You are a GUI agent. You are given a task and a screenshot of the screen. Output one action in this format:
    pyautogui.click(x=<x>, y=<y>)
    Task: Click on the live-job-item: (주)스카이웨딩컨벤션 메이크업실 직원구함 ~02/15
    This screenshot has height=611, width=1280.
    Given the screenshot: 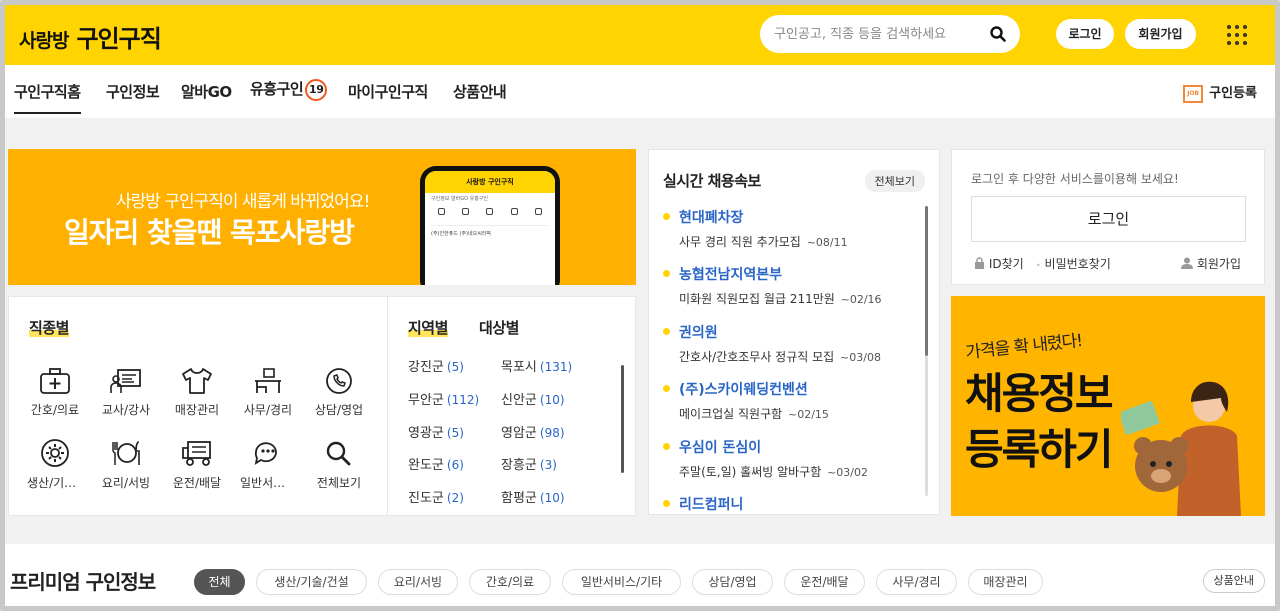 What is the action you would take?
    pyautogui.click(x=783, y=400)
    